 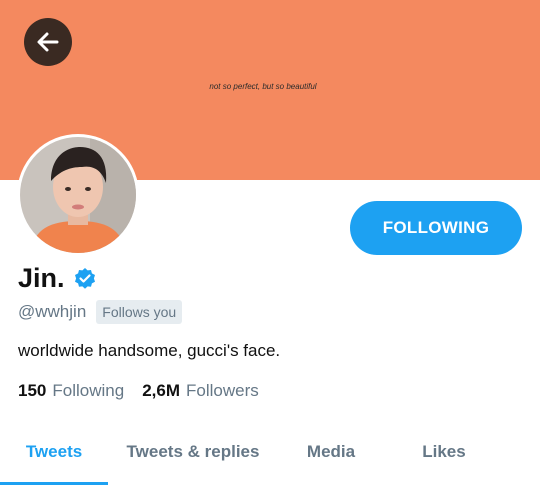 I want to click on followers-stat: 2,6M Followers, so click(x=200, y=391).